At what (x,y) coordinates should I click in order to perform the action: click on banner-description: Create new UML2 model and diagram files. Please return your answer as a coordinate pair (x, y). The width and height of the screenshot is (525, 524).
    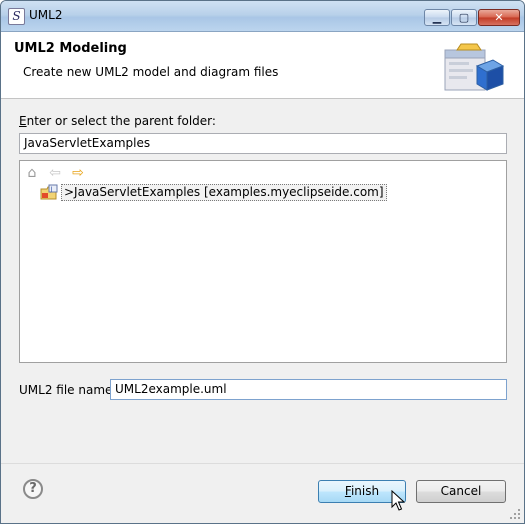
    Looking at the image, I should click on (151, 72).